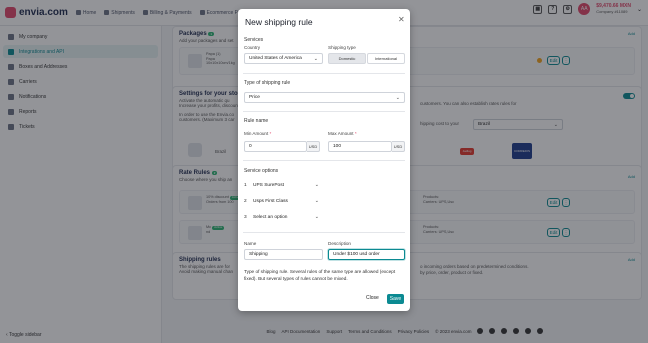  Describe the element at coordinates (313, 146) in the screenshot. I see `min-currency-addon: USD` at that location.